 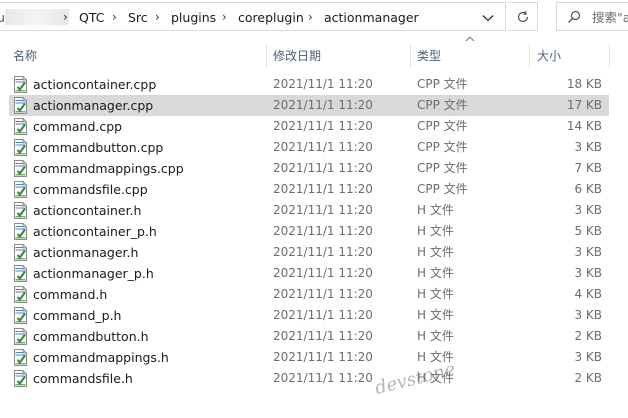 What do you see at coordinates (25, 56) in the screenshot?
I see `column-header-name: 名称` at bounding box center [25, 56].